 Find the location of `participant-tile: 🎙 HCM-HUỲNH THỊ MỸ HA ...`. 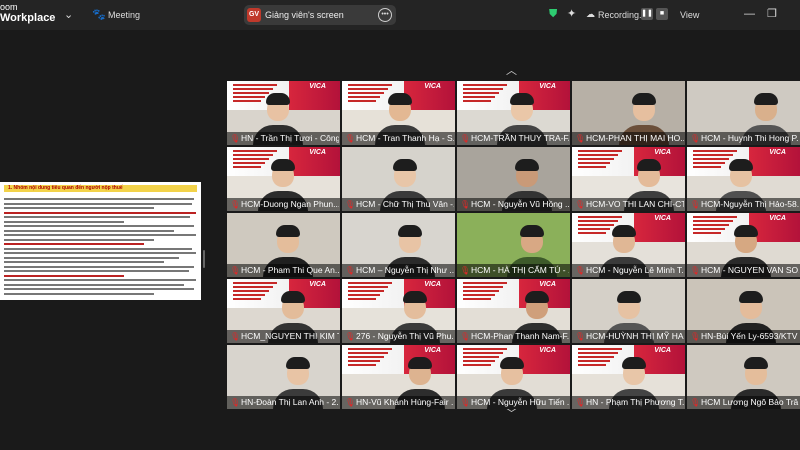

participant-tile: 🎙 HCM-HUỲNH THỊ MỸ HA ... is located at coordinates (628, 311).